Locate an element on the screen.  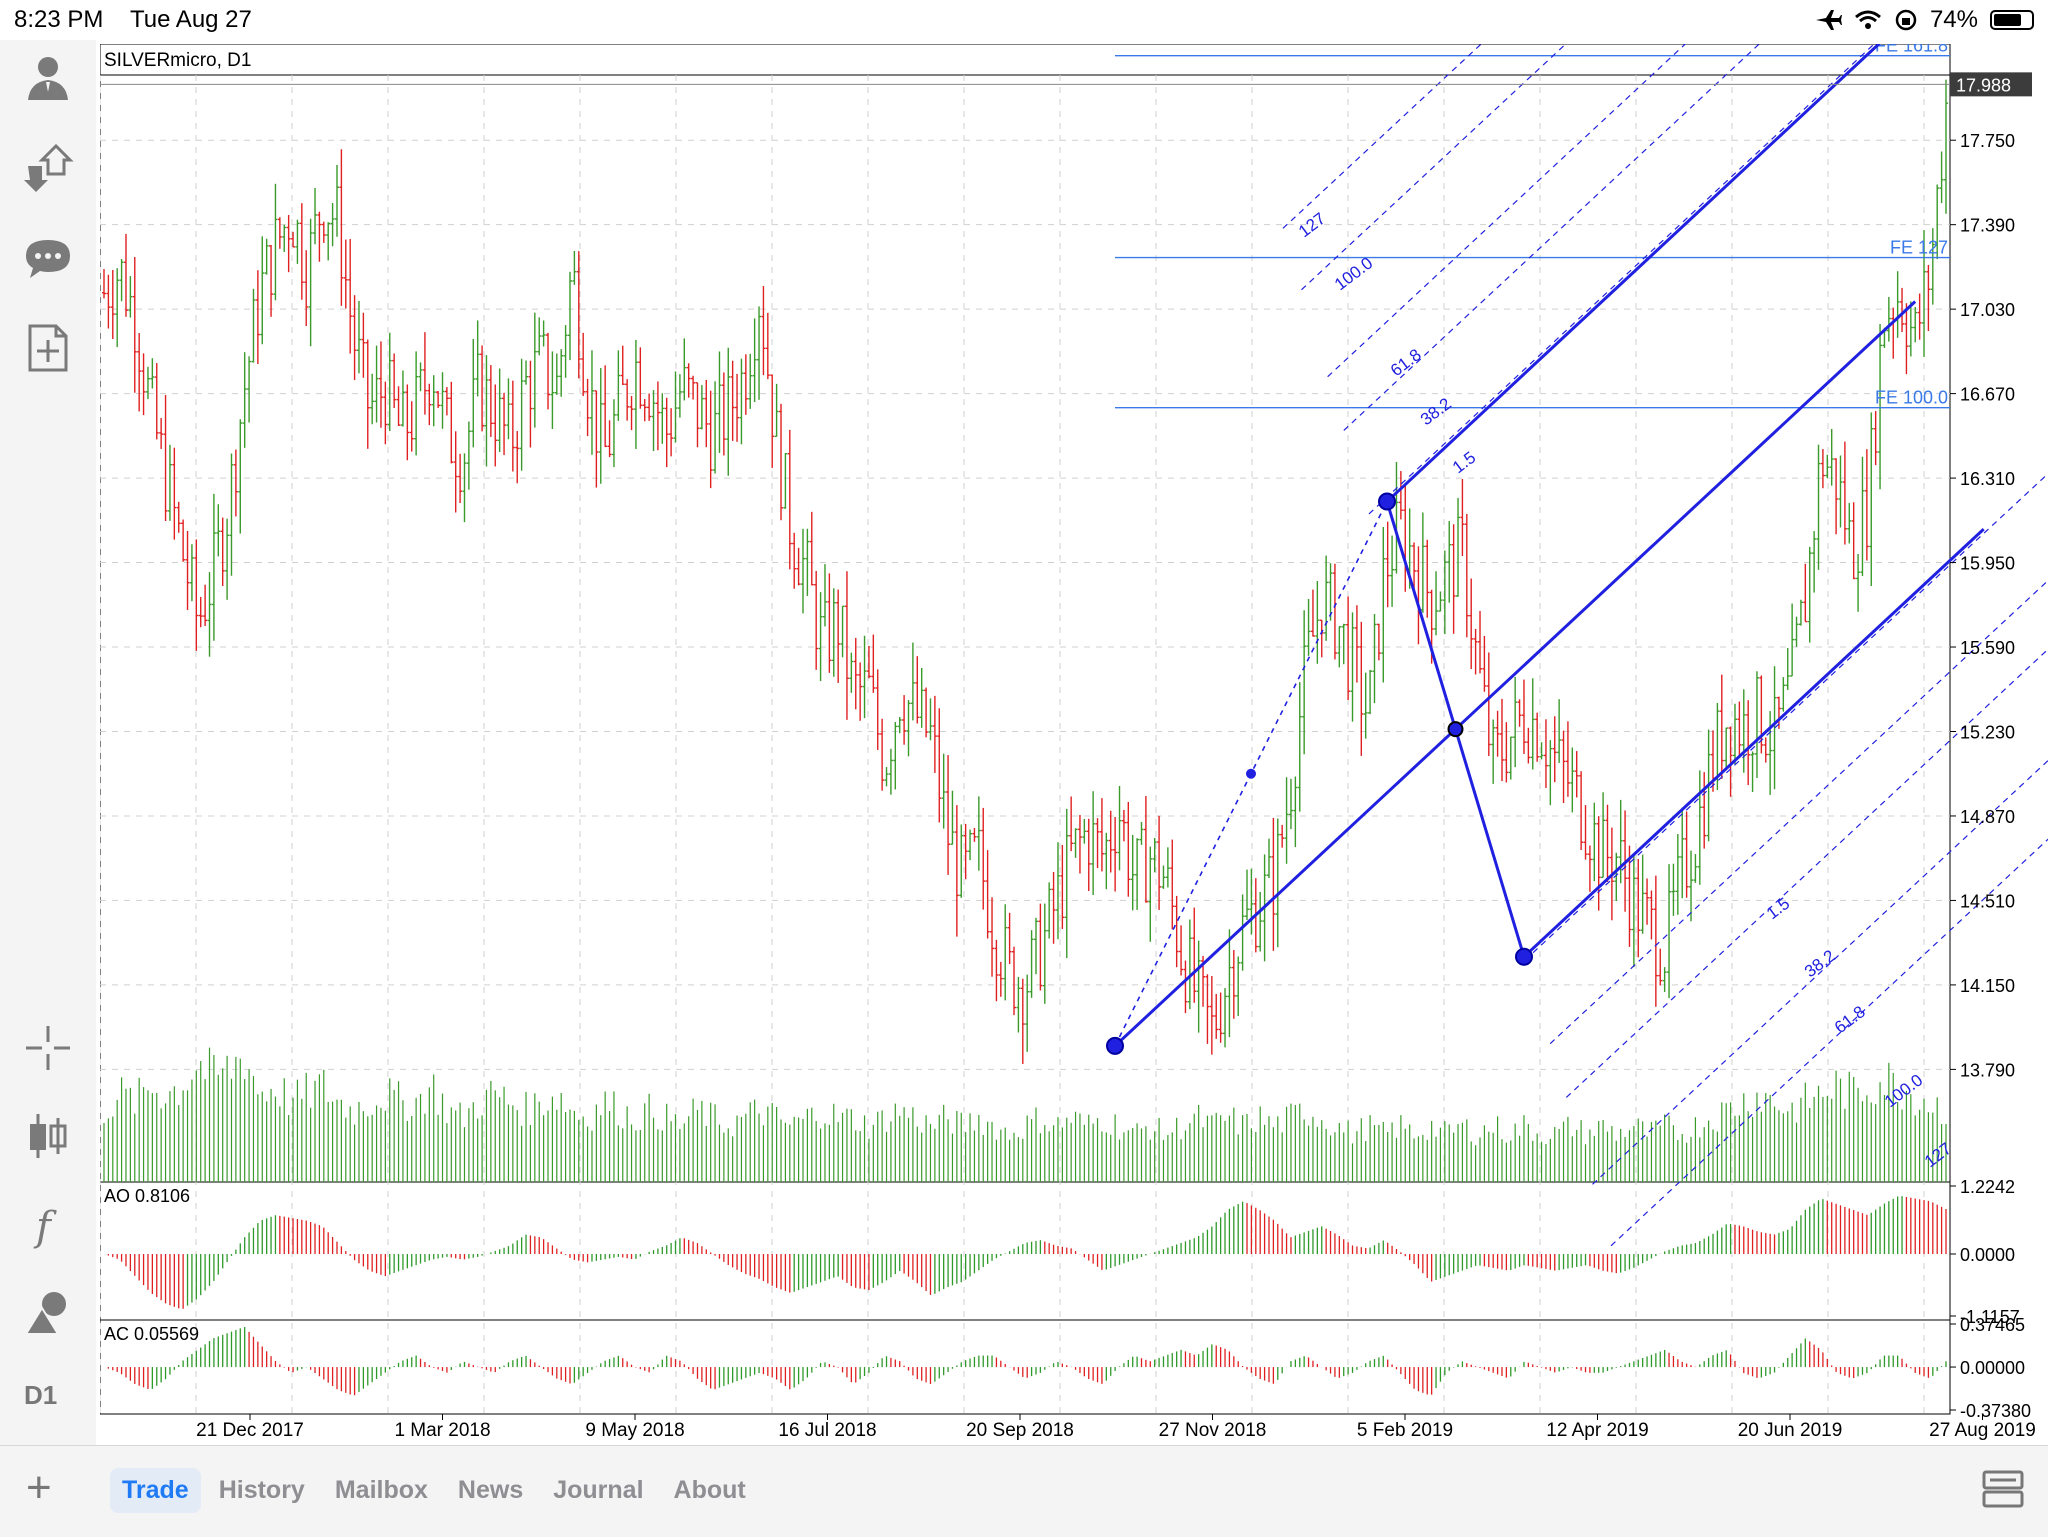
add-icon: + is located at coordinates (39, 1488).